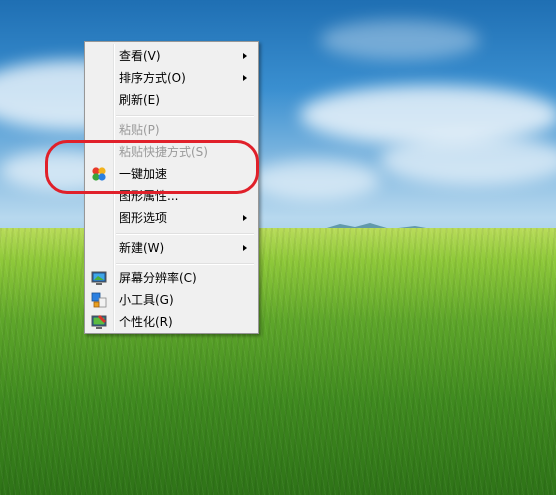 This screenshot has height=495, width=556. Describe the element at coordinates (158, 278) in the screenshot. I see `menu-item-label: 屏幕分辨率(C)` at that location.